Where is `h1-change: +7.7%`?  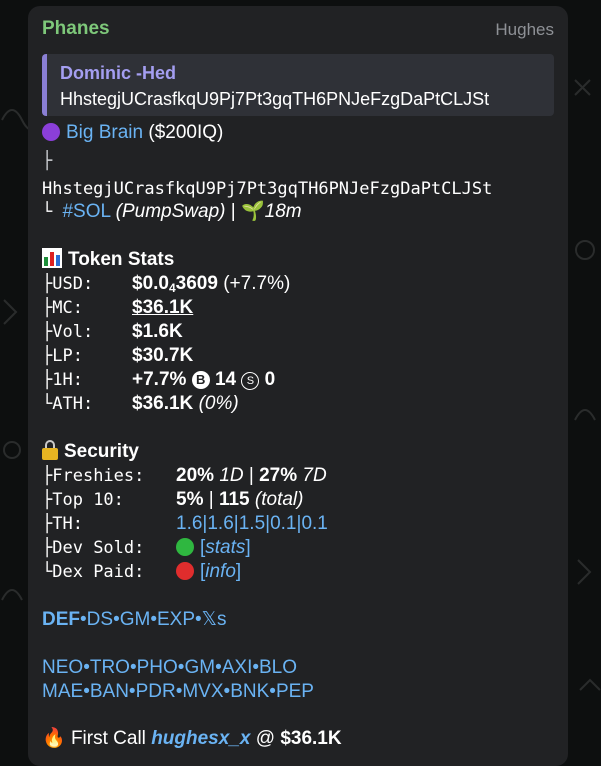 h1-change: +7.7% is located at coordinates (159, 379).